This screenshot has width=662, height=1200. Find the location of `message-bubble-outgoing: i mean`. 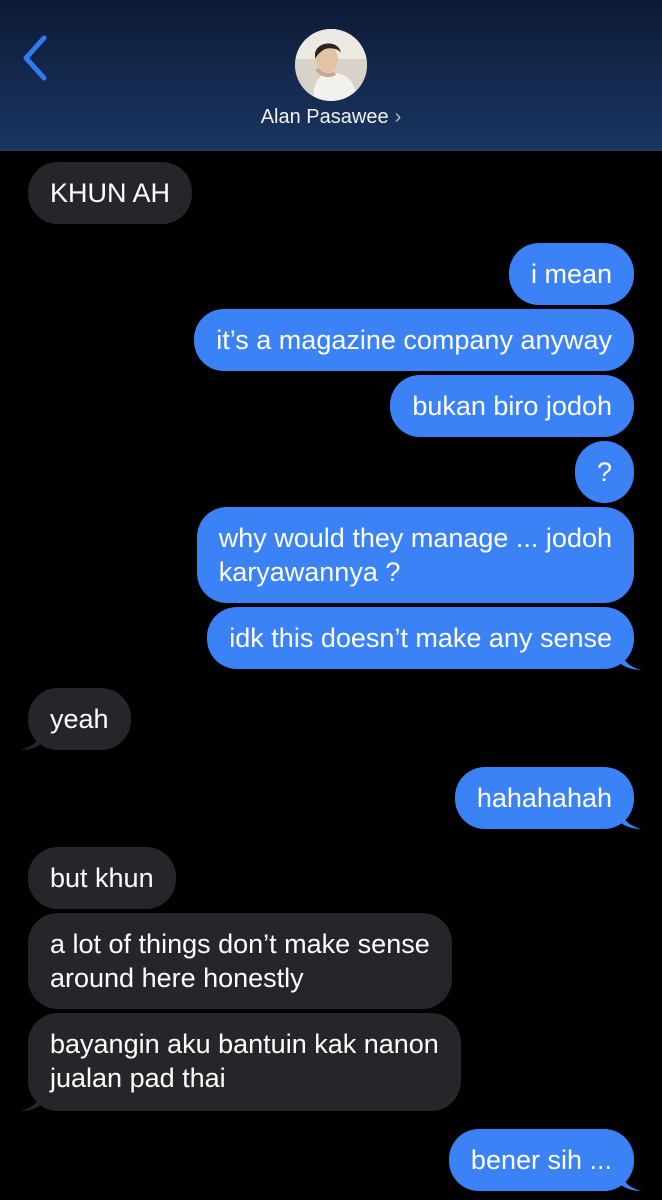

message-bubble-outgoing: i mean is located at coordinates (571, 274).